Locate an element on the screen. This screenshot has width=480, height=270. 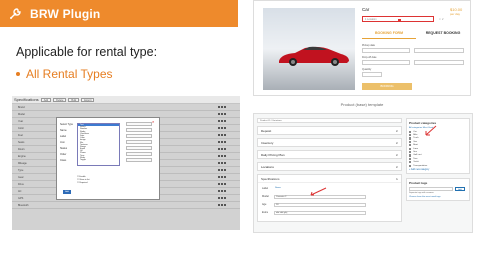
booking-button: BOOKING is located at coordinates (387, 86).